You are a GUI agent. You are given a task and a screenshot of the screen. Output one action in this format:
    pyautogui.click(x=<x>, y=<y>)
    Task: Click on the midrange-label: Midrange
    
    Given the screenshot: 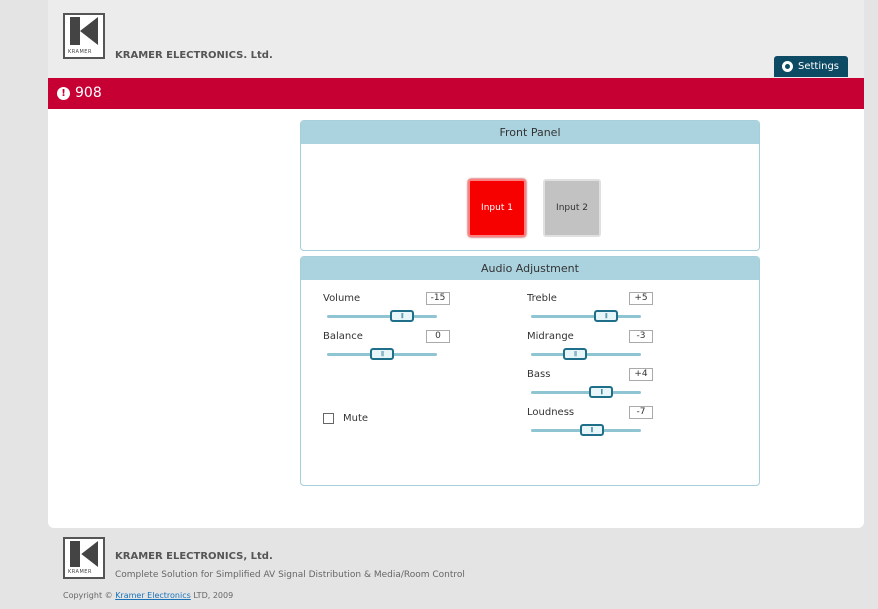 What is the action you would take?
    pyautogui.click(x=550, y=336)
    